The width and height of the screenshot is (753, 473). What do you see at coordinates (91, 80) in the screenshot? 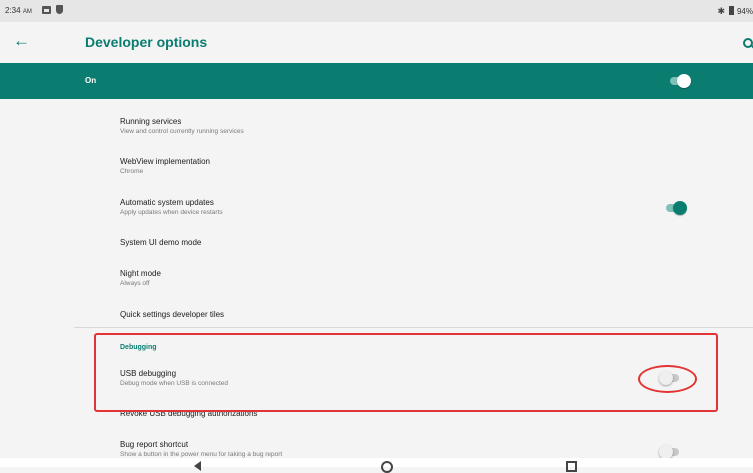
I see `master-switch-label: On` at bounding box center [91, 80].